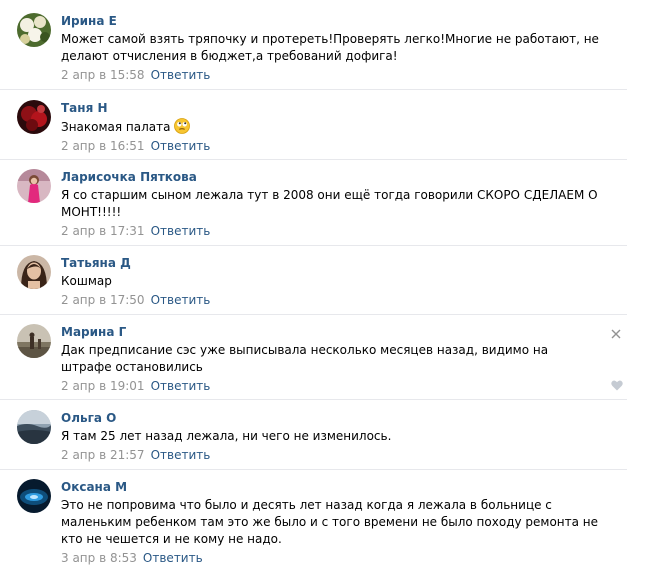  I want to click on comment-meta: 2 апр в 15:58 Ответить, so click(344, 75).